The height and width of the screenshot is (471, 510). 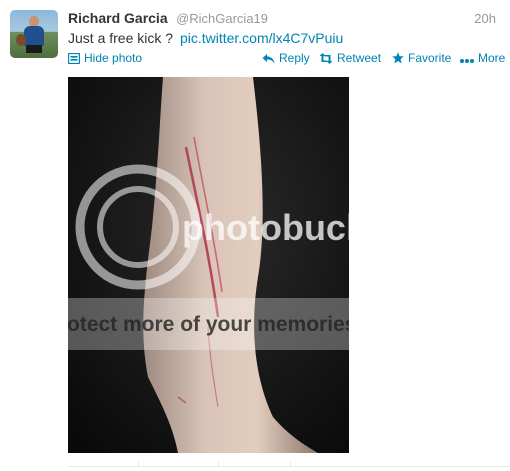 I want to click on hide-photo-button: Hide photo, so click(x=105, y=58).